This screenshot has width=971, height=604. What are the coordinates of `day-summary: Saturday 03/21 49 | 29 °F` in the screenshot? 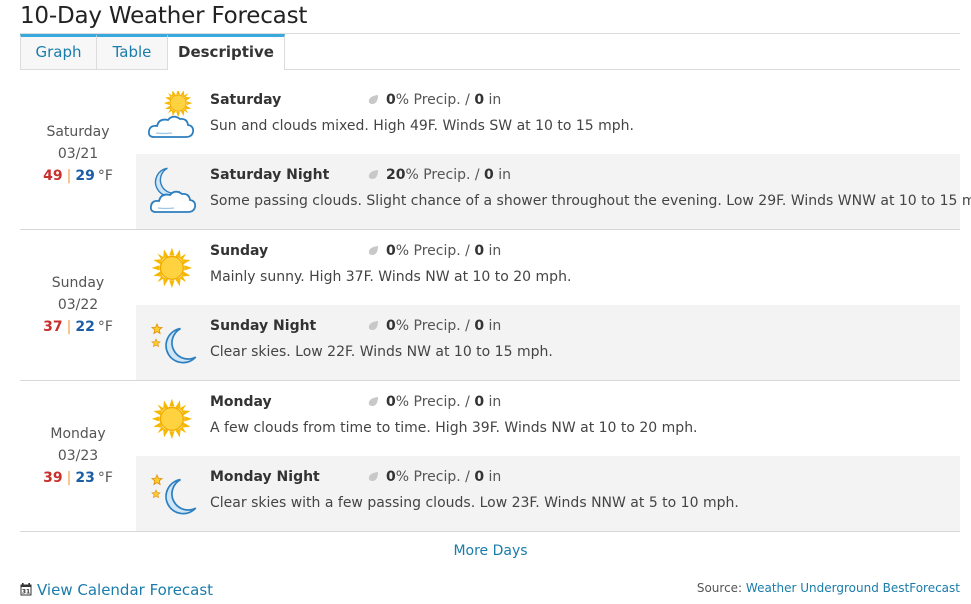 It's located at (78, 154).